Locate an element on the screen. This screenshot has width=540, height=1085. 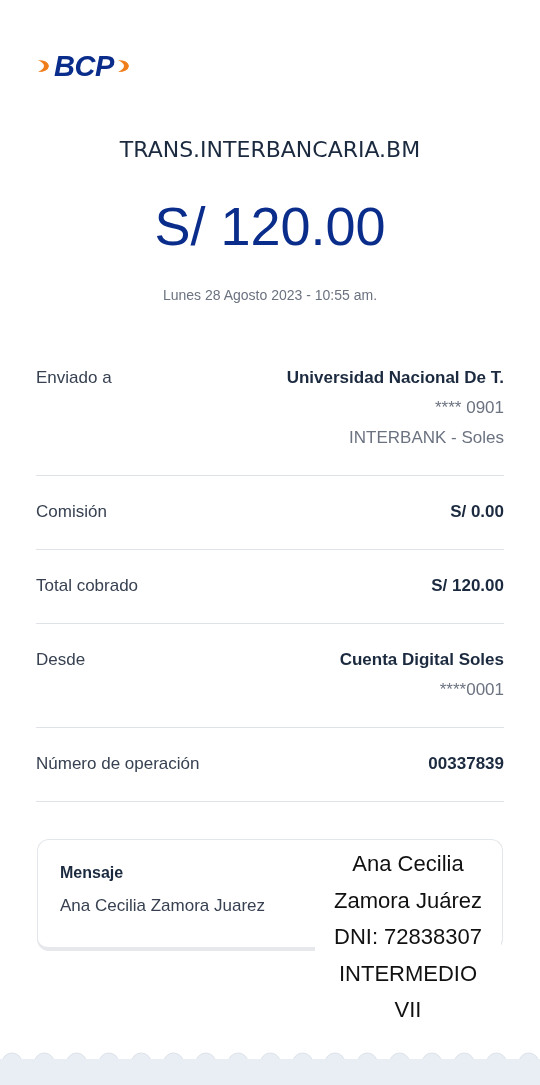
message-text: Ana Cecilia Zamora Juarez is located at coordinates (163, 906).